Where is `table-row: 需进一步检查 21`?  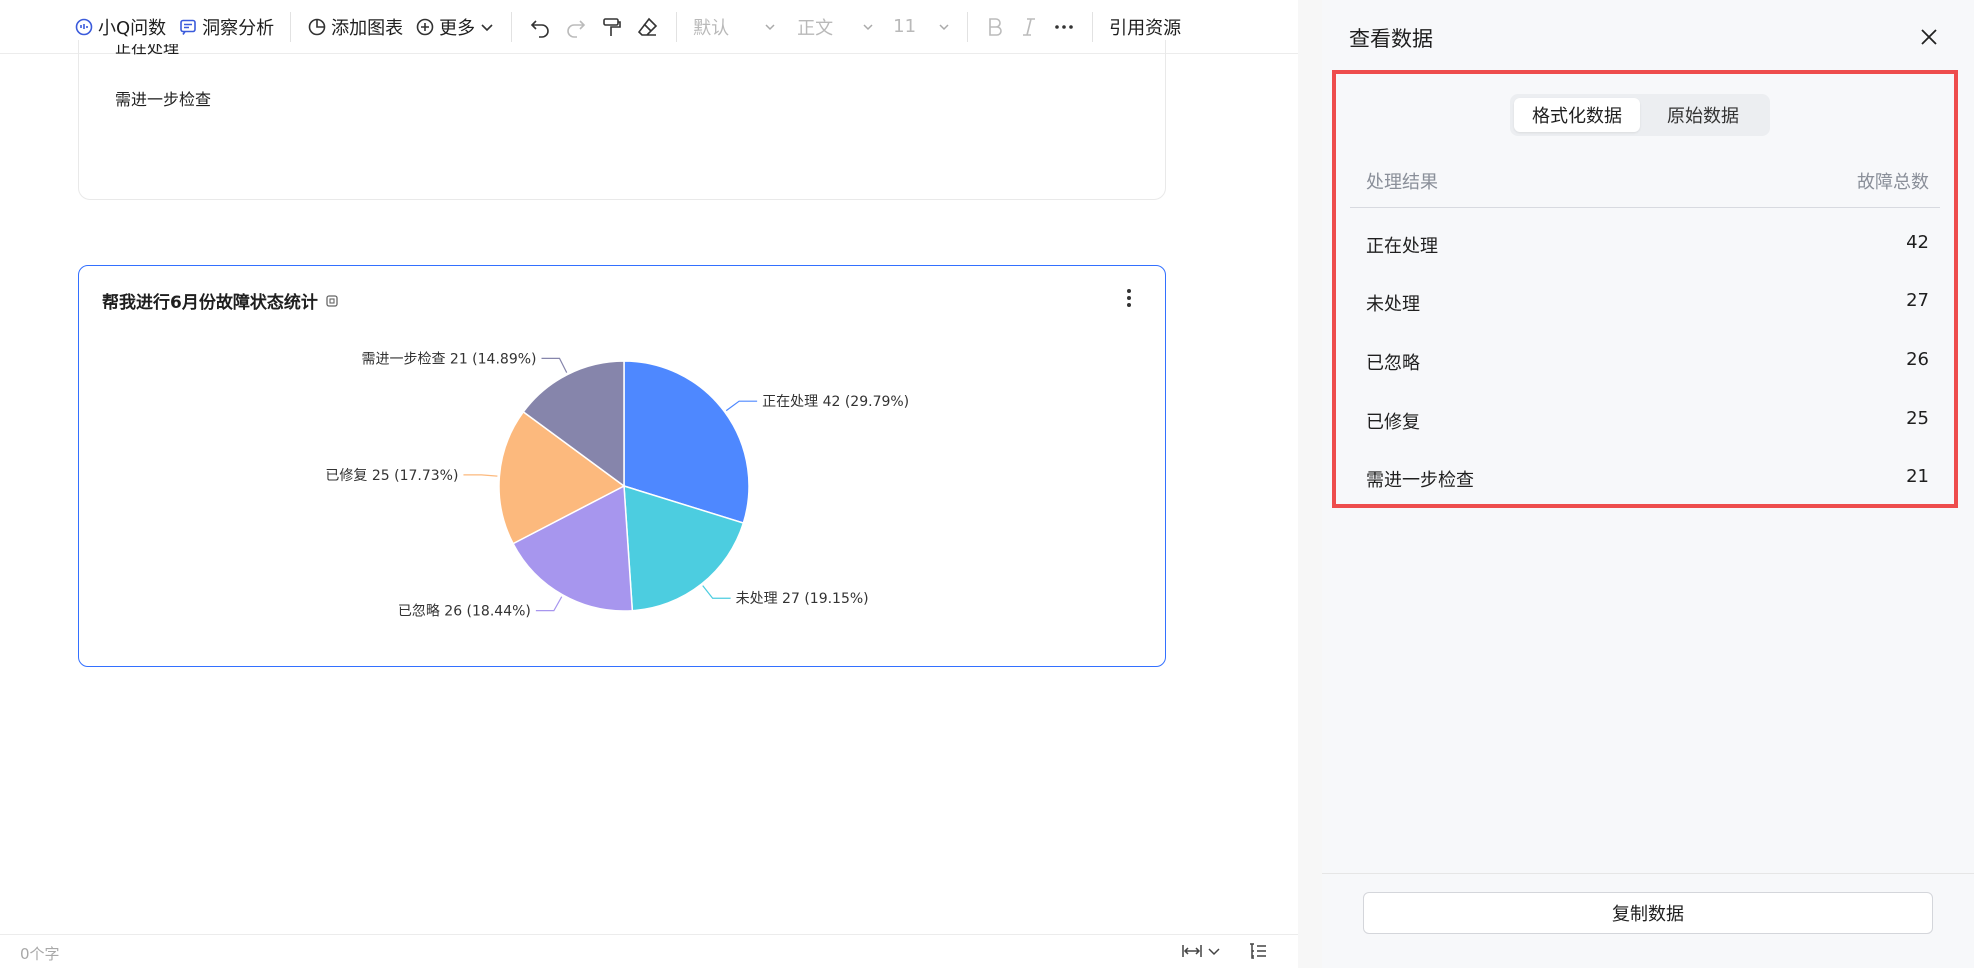 table-row: 需进一步检查 21 is located at coordinates (1645, 477).